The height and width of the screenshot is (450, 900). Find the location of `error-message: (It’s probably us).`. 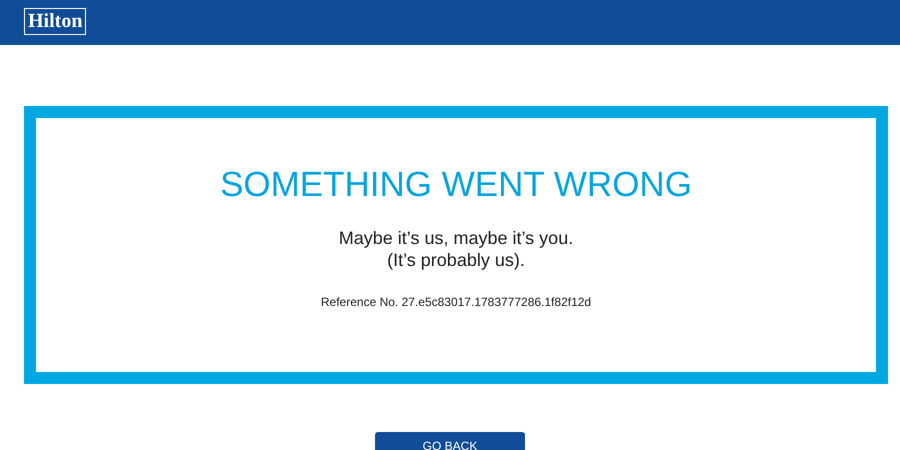

error-message: (It’s probably us). is located at coordinates (456, 260).